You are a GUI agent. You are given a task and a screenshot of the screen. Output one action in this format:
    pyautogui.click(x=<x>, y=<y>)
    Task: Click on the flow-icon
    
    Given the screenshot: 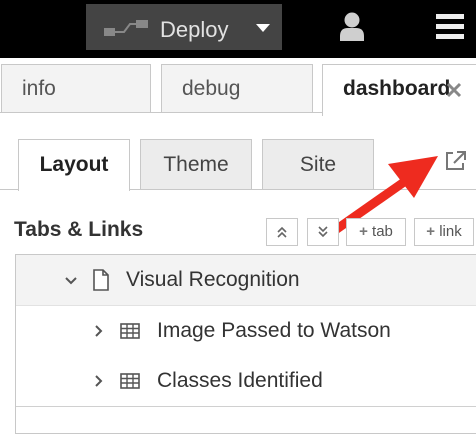 What is the action you would take?
    pyautogui.click(x=126, y=28)
    